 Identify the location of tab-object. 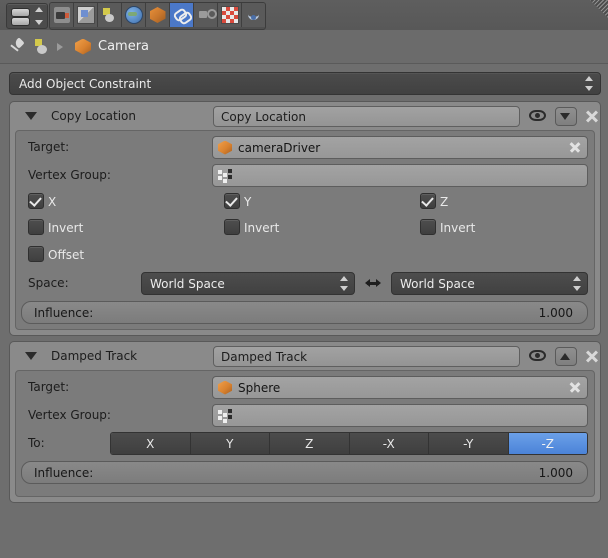
(158, 15).